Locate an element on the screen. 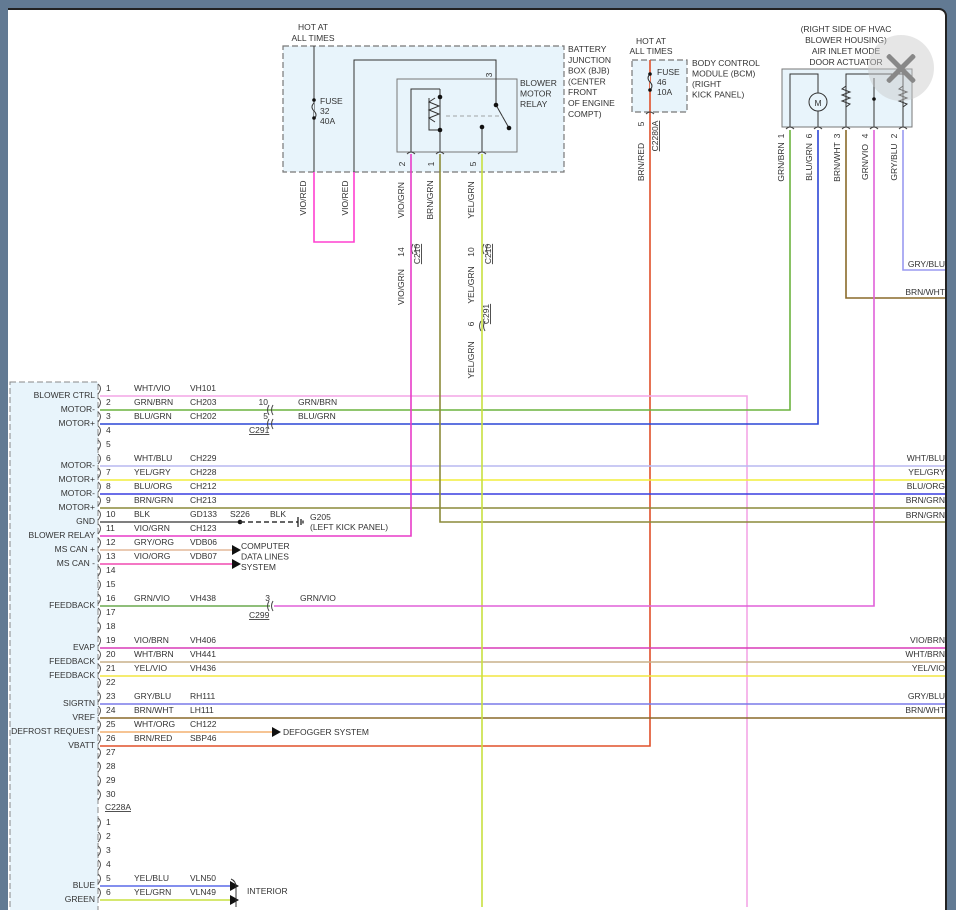  motor-label: M is located at coordinates (817, 103).